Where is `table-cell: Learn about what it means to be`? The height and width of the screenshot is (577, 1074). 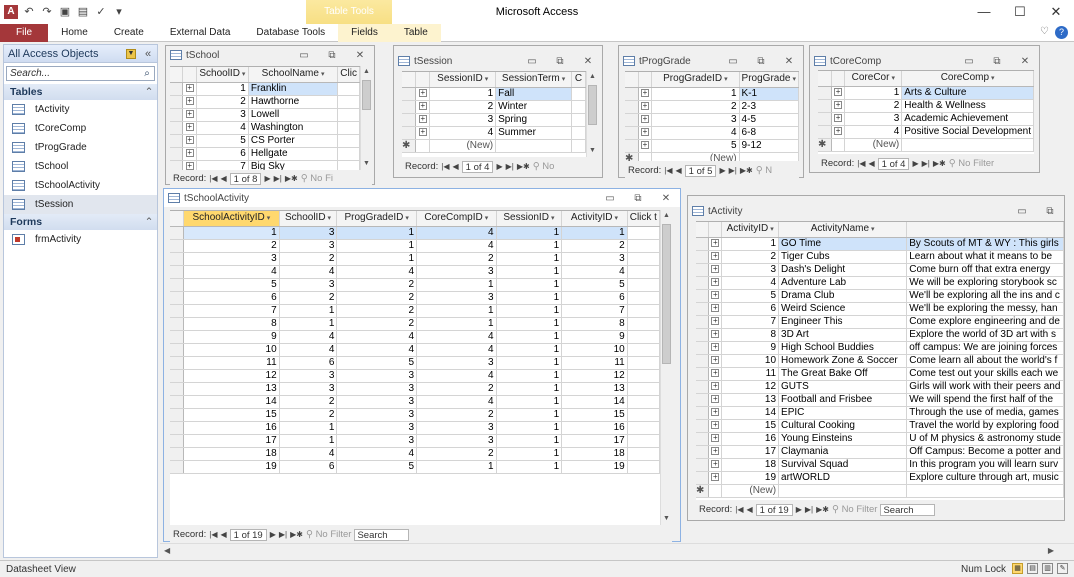 table-cell: Learn about what it means to be is located at coordinates (985, 257).